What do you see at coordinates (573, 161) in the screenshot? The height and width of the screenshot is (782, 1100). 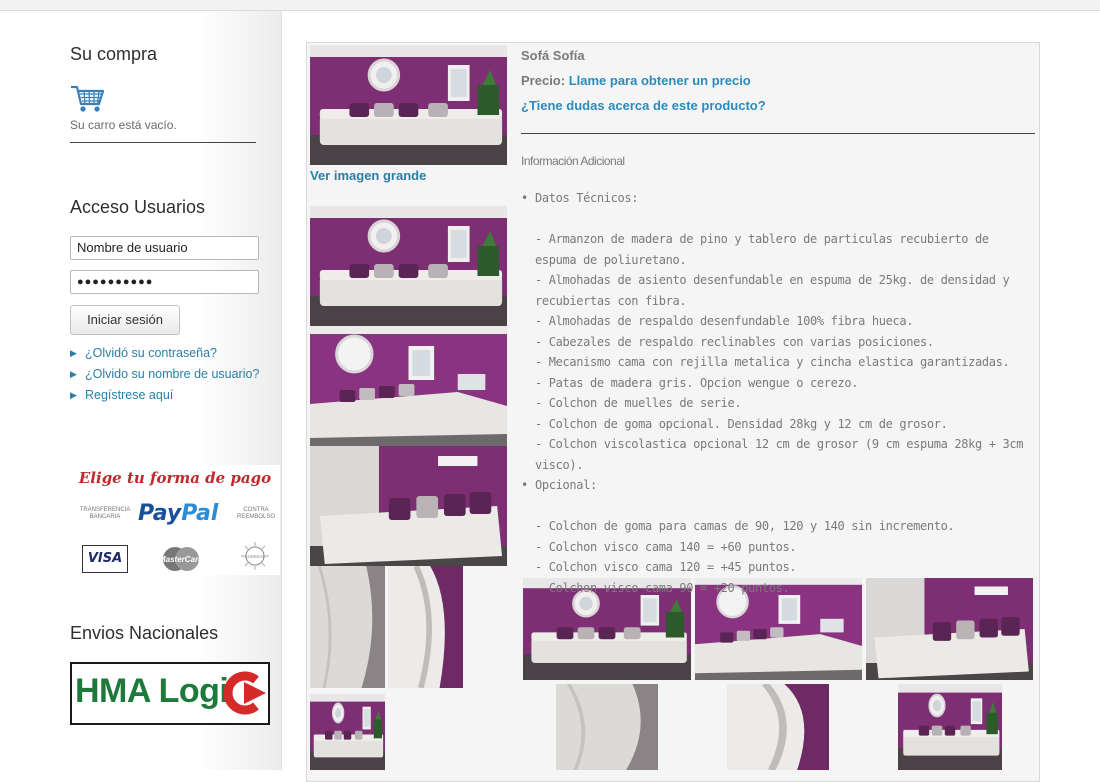 I see `additional-info-title: Información Adicional` at bounding box center [573, 161].